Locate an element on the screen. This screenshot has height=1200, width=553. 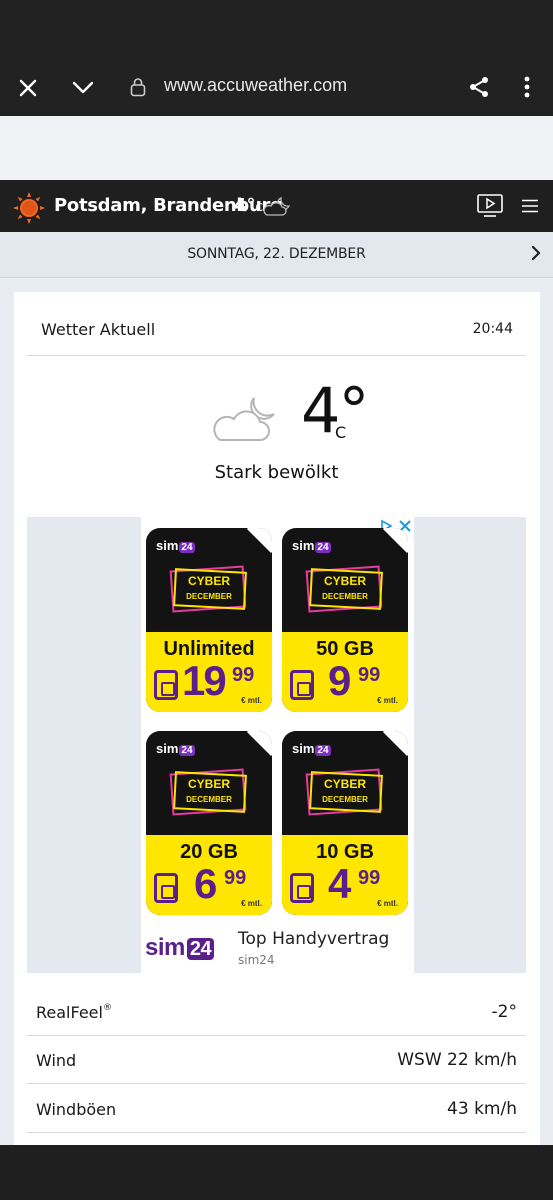
ad-offer-tile: sim 24 CYBER DECEMBER 10 GB 4 99 € mtl. is located at coordinates (345, 823).